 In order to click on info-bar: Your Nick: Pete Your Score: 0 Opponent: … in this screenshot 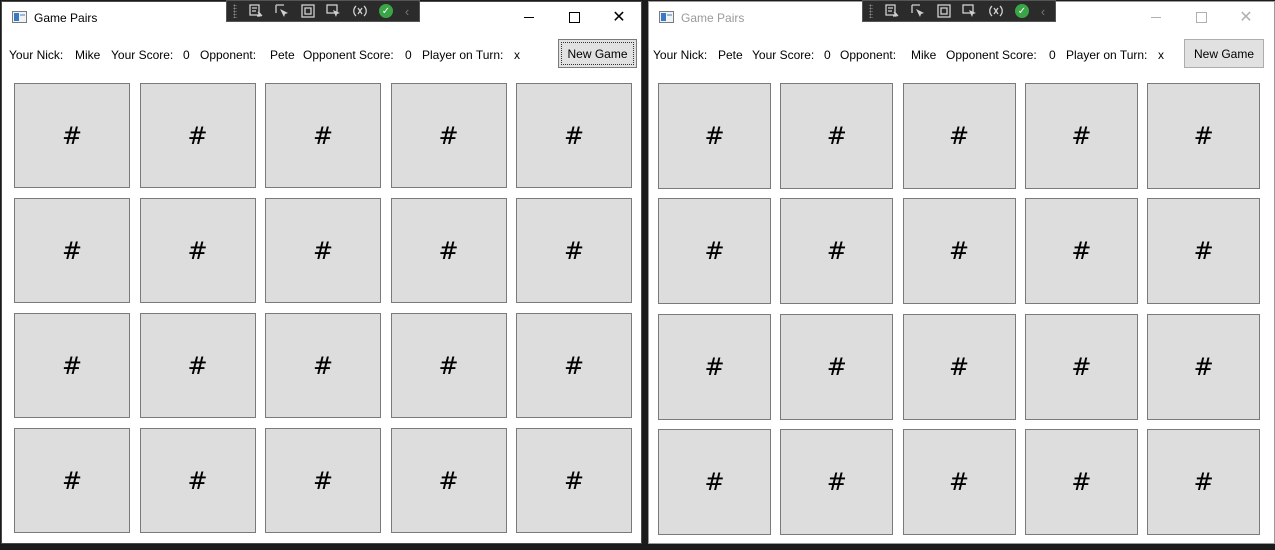, I will do `click(961, 54)`.